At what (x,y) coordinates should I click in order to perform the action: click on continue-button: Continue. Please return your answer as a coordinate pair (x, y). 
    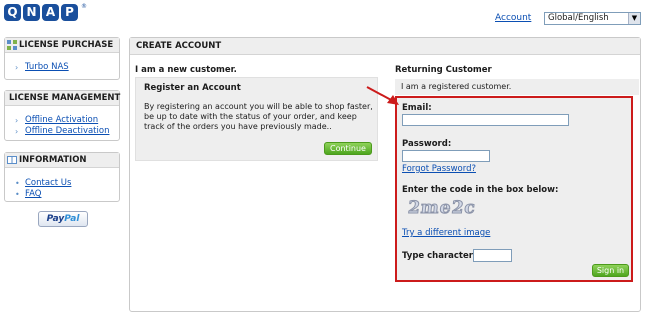
    Looking at the image, I should click on (348, 148).